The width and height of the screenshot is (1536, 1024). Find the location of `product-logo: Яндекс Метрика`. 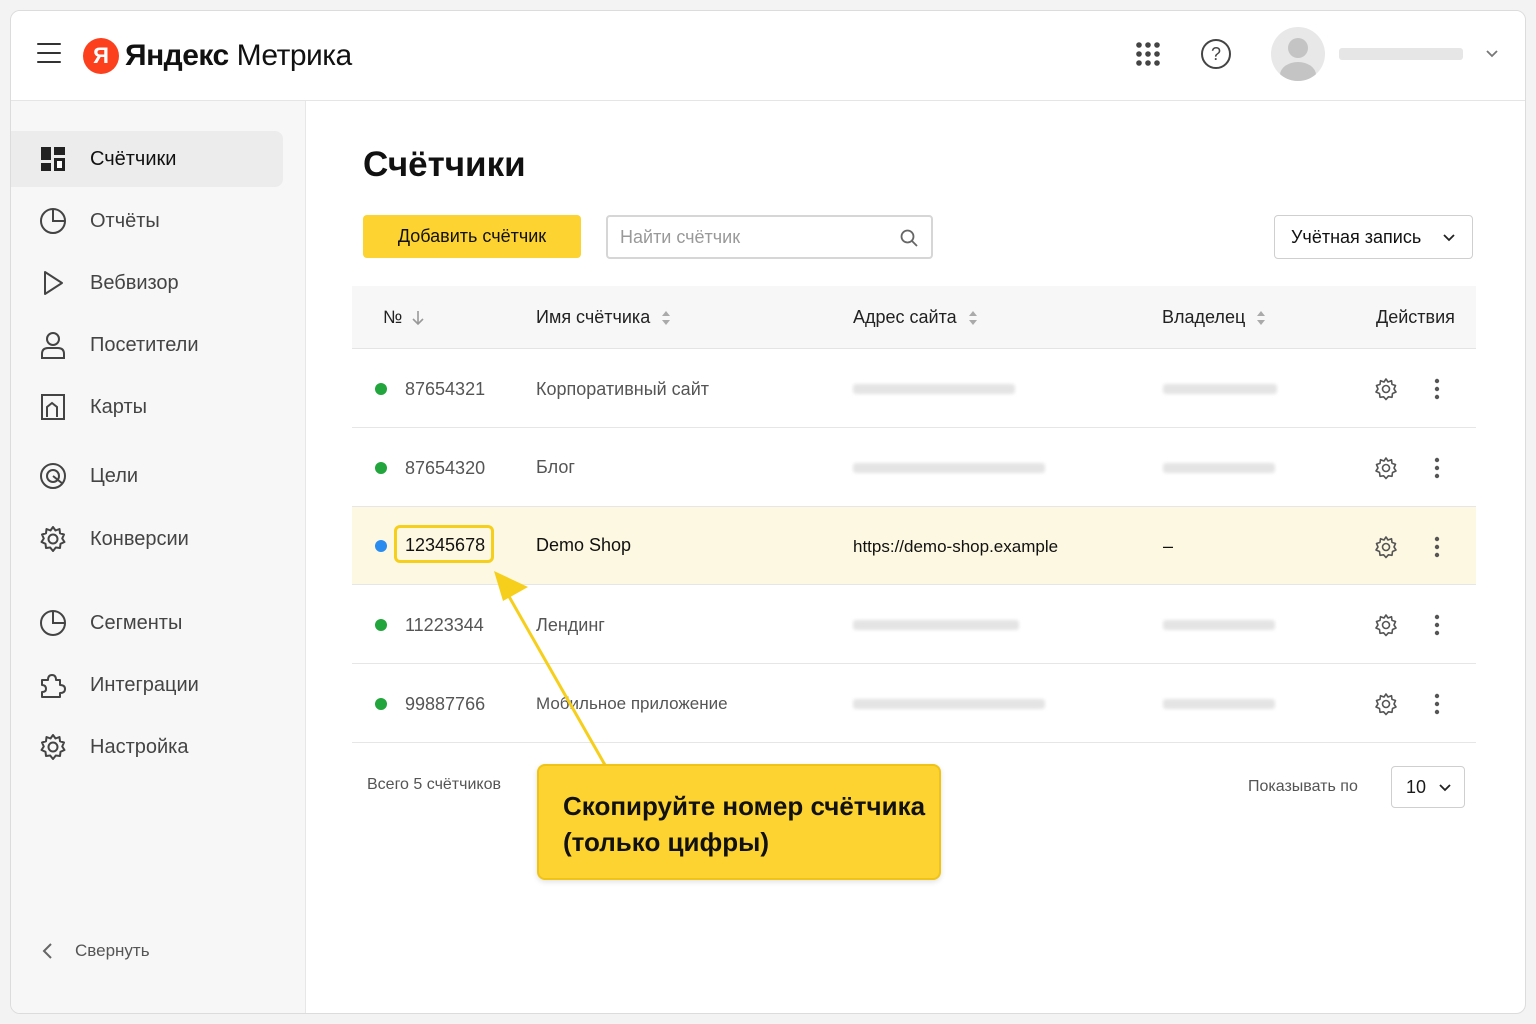

product-logo: Яндекс Метрика is located at coordinates (238, 56).